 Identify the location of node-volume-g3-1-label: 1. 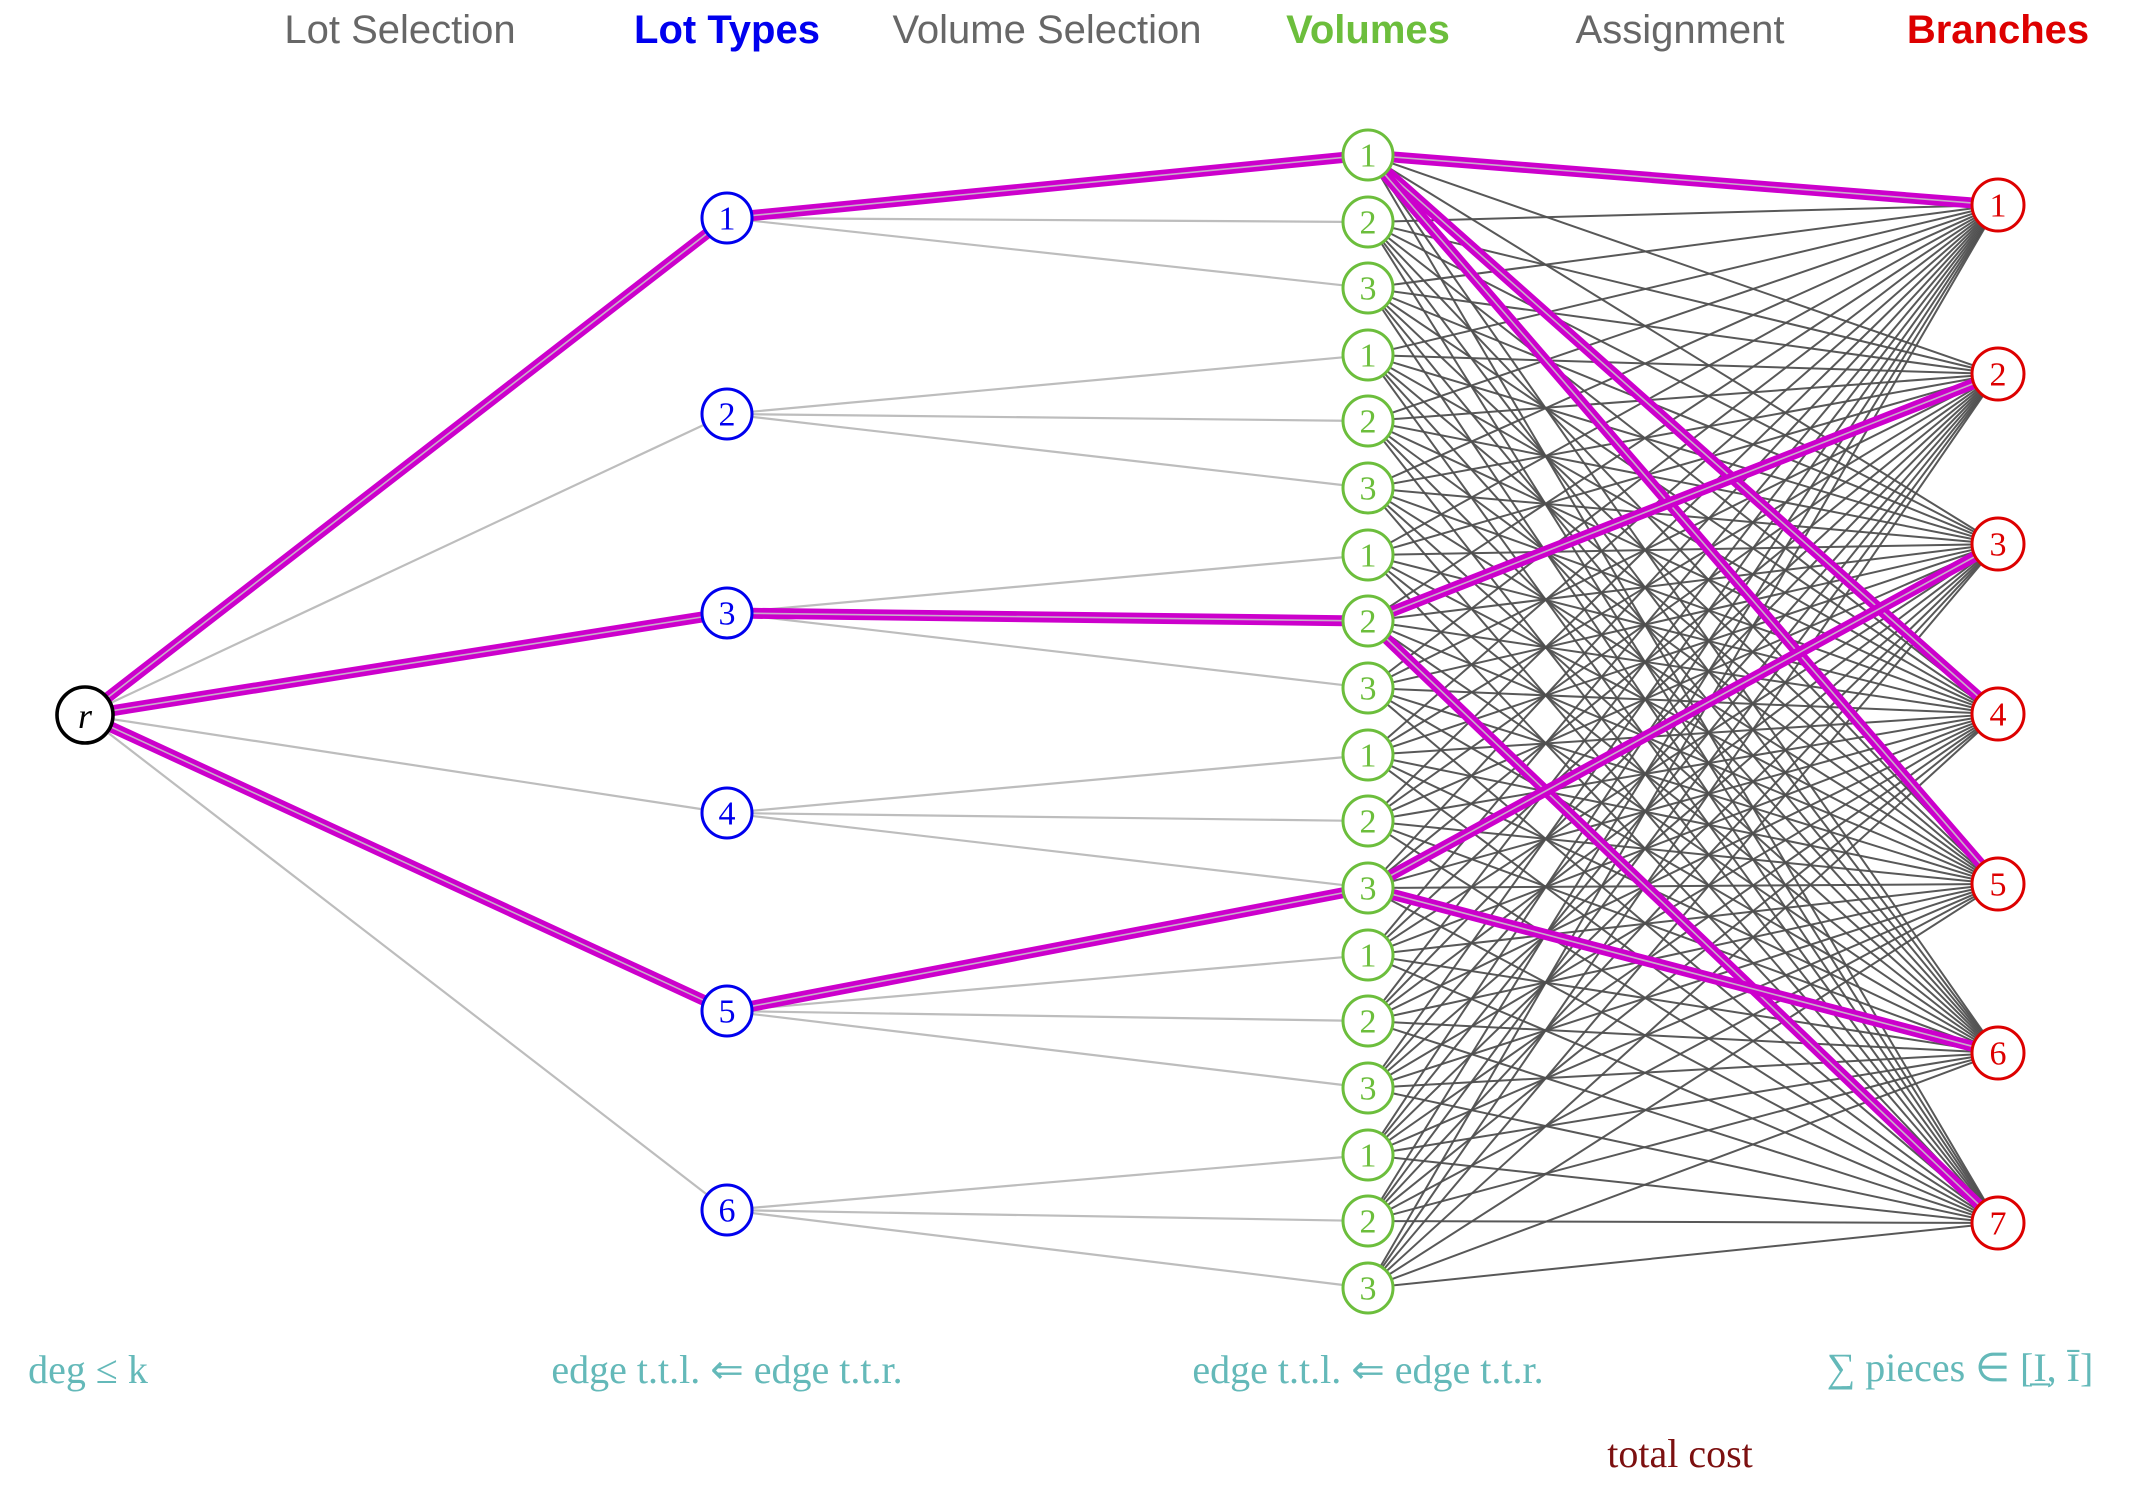
(1368, 556).